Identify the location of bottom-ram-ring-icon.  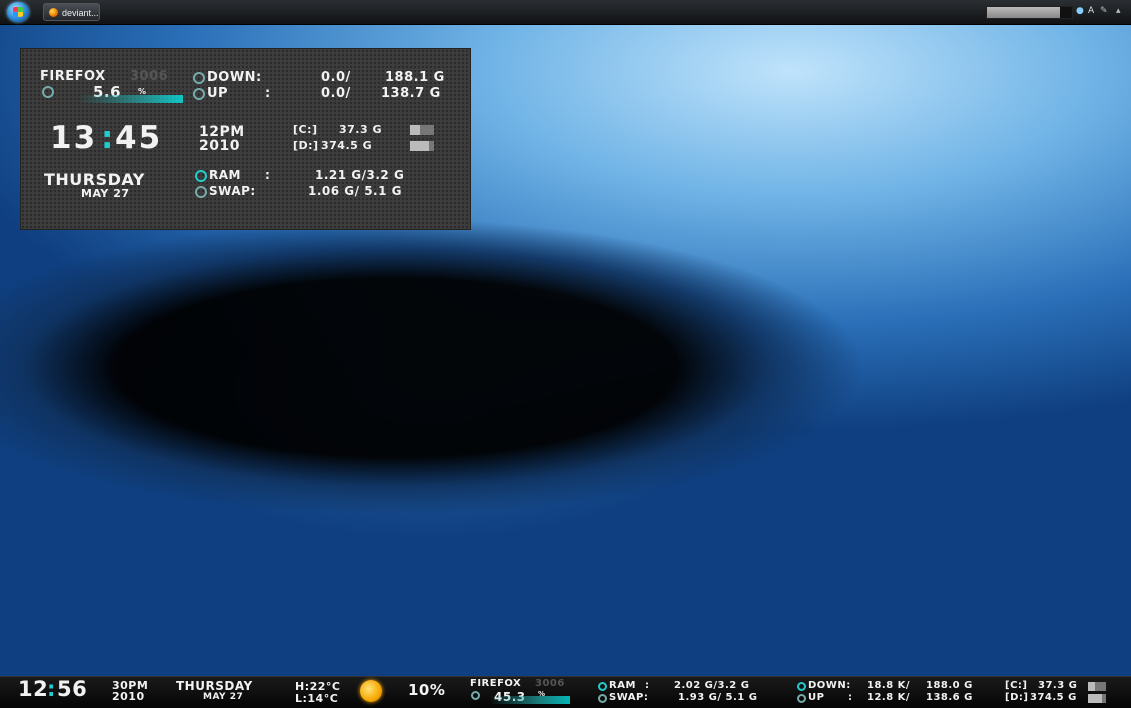
(602, 686).